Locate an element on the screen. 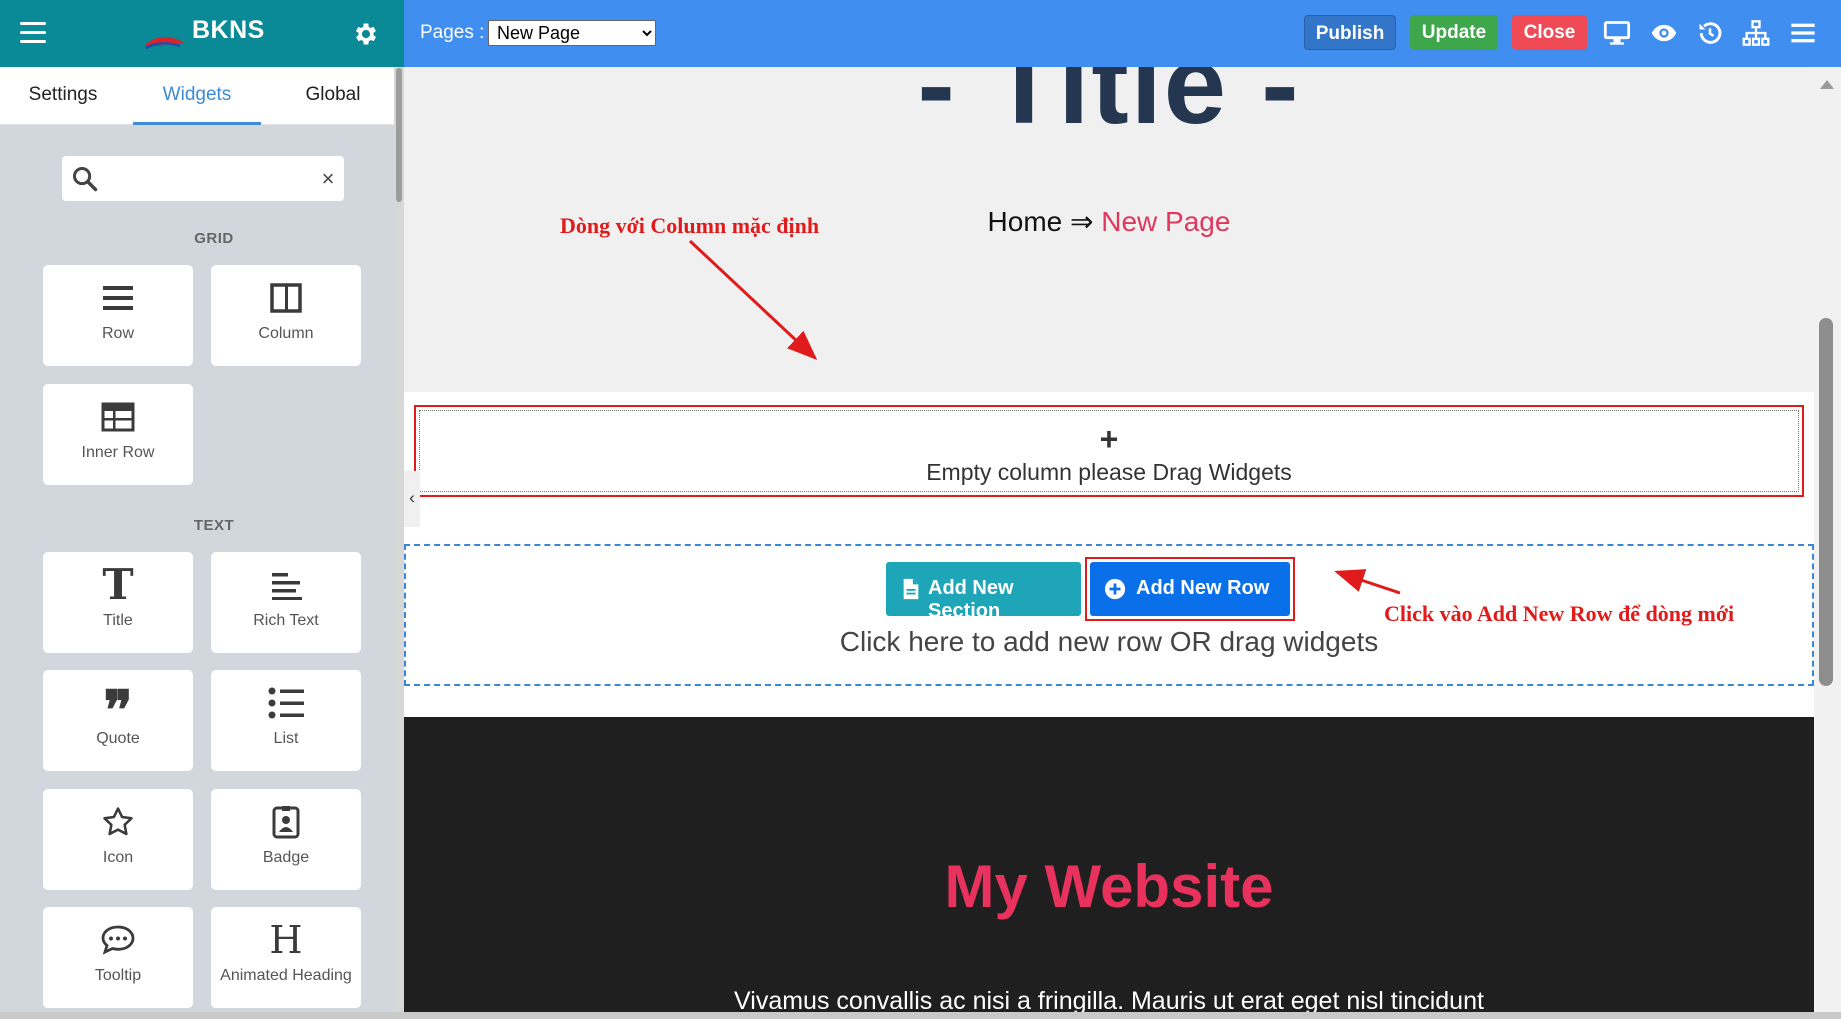 The width and height of the screenshot is (1841, 1019). animated-heading-icon: H is located at coordinates (286, 940).